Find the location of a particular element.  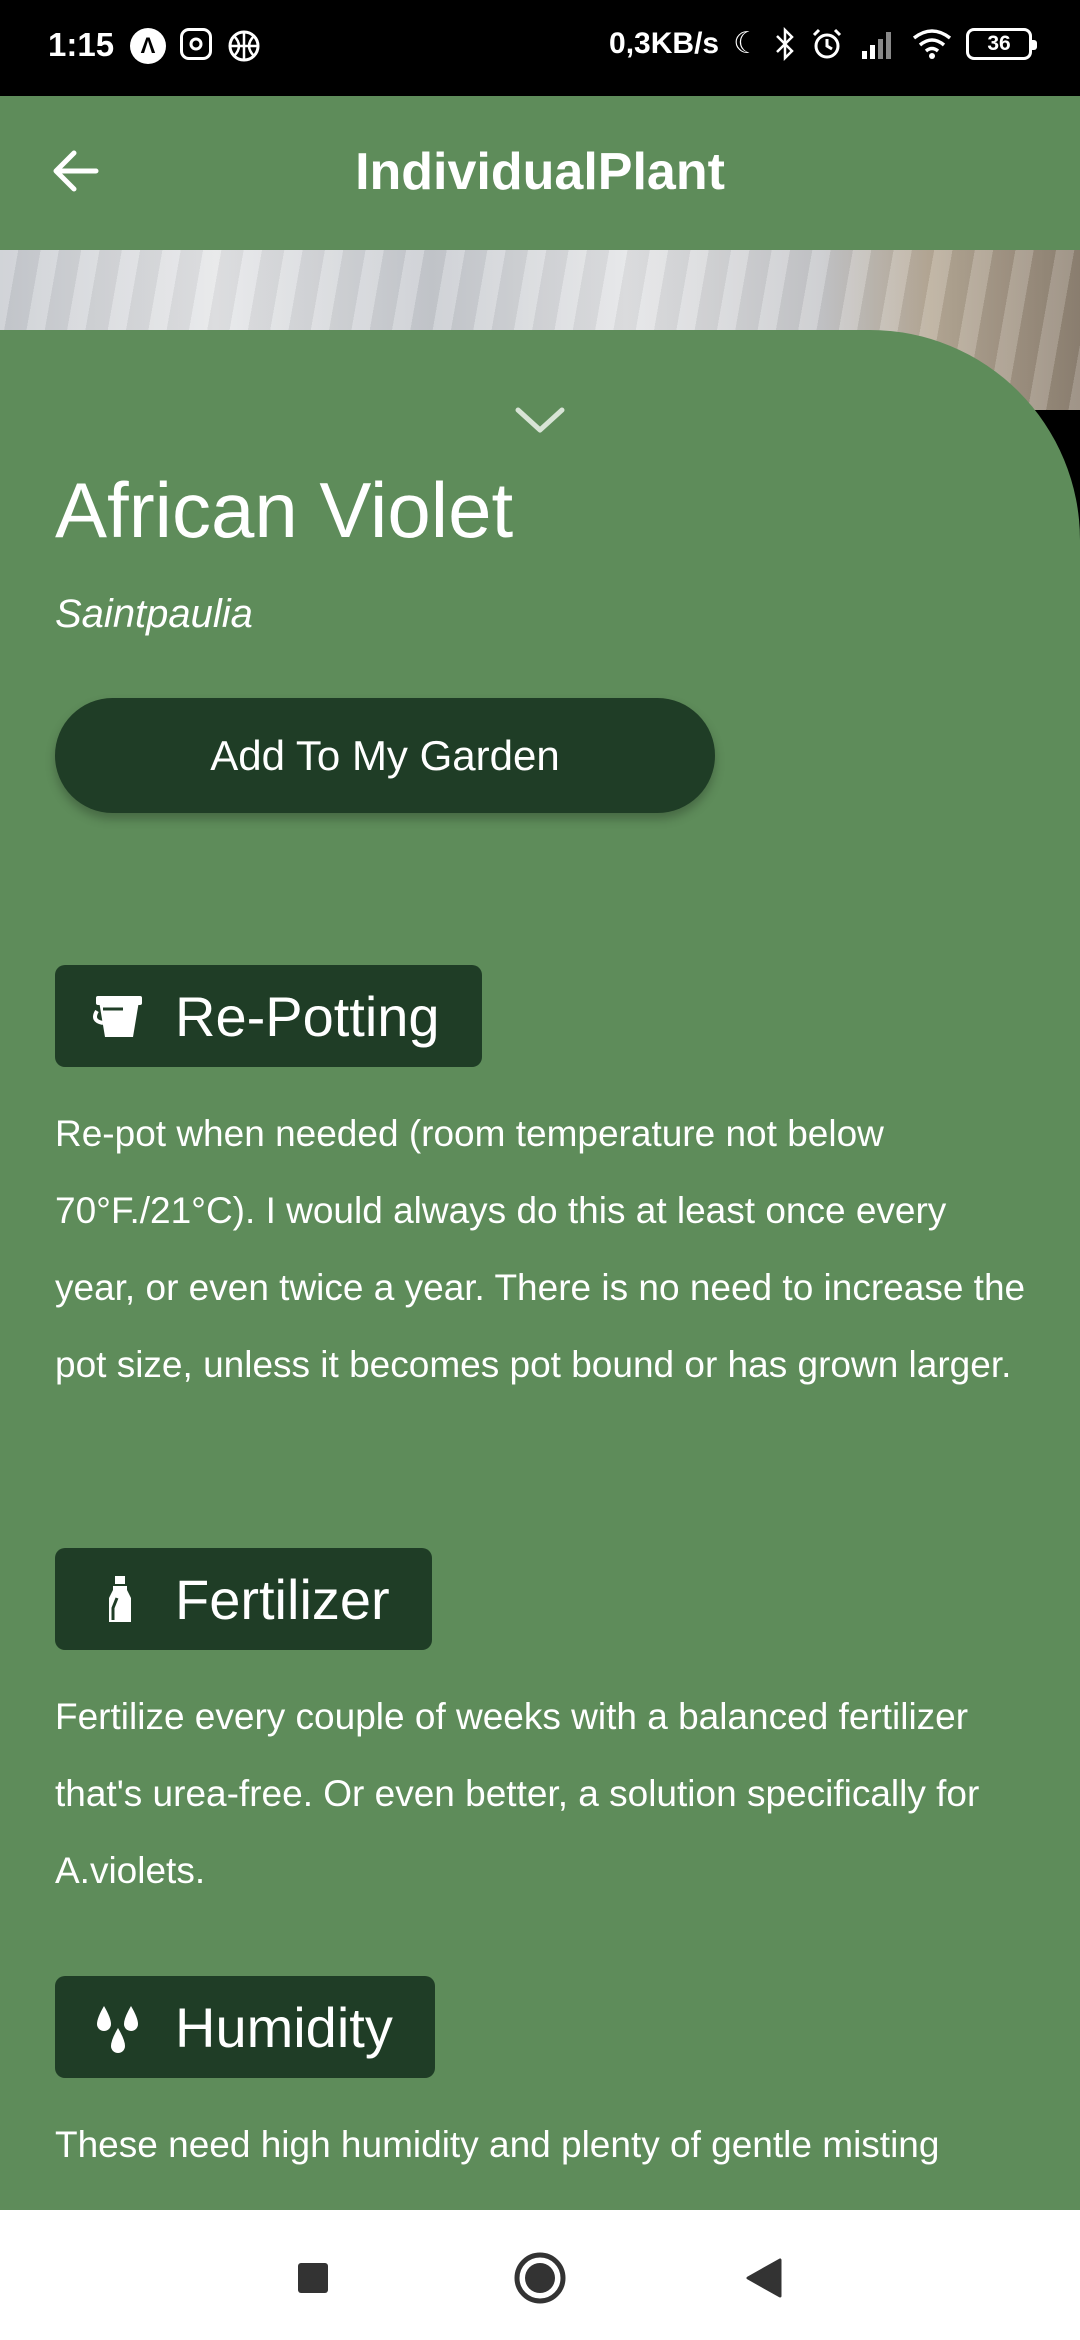

circle-home-icon is located at coordinates (540, 2278).